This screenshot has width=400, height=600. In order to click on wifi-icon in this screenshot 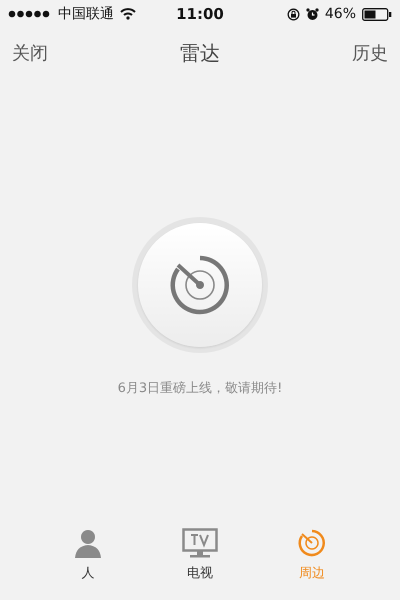, I will do `click(128, 14)`.